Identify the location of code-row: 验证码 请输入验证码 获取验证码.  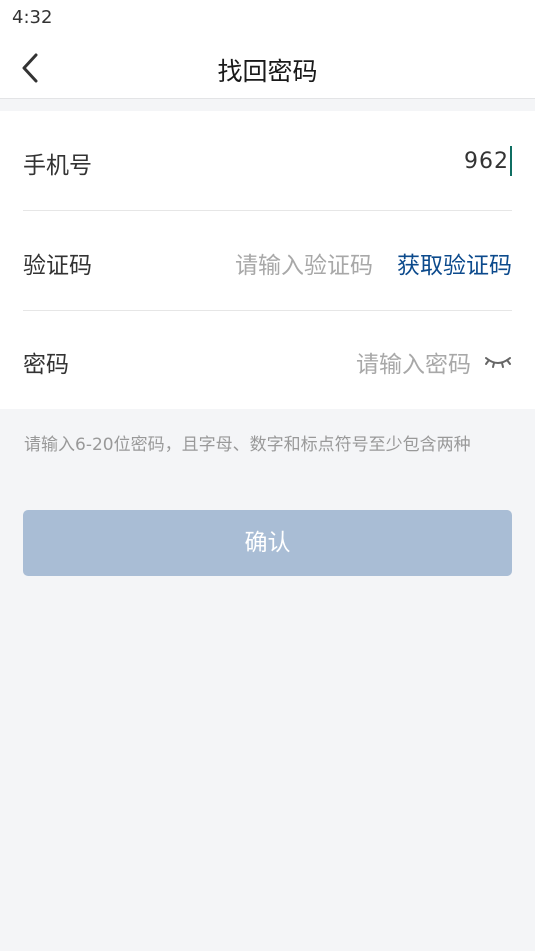
(267, 261).